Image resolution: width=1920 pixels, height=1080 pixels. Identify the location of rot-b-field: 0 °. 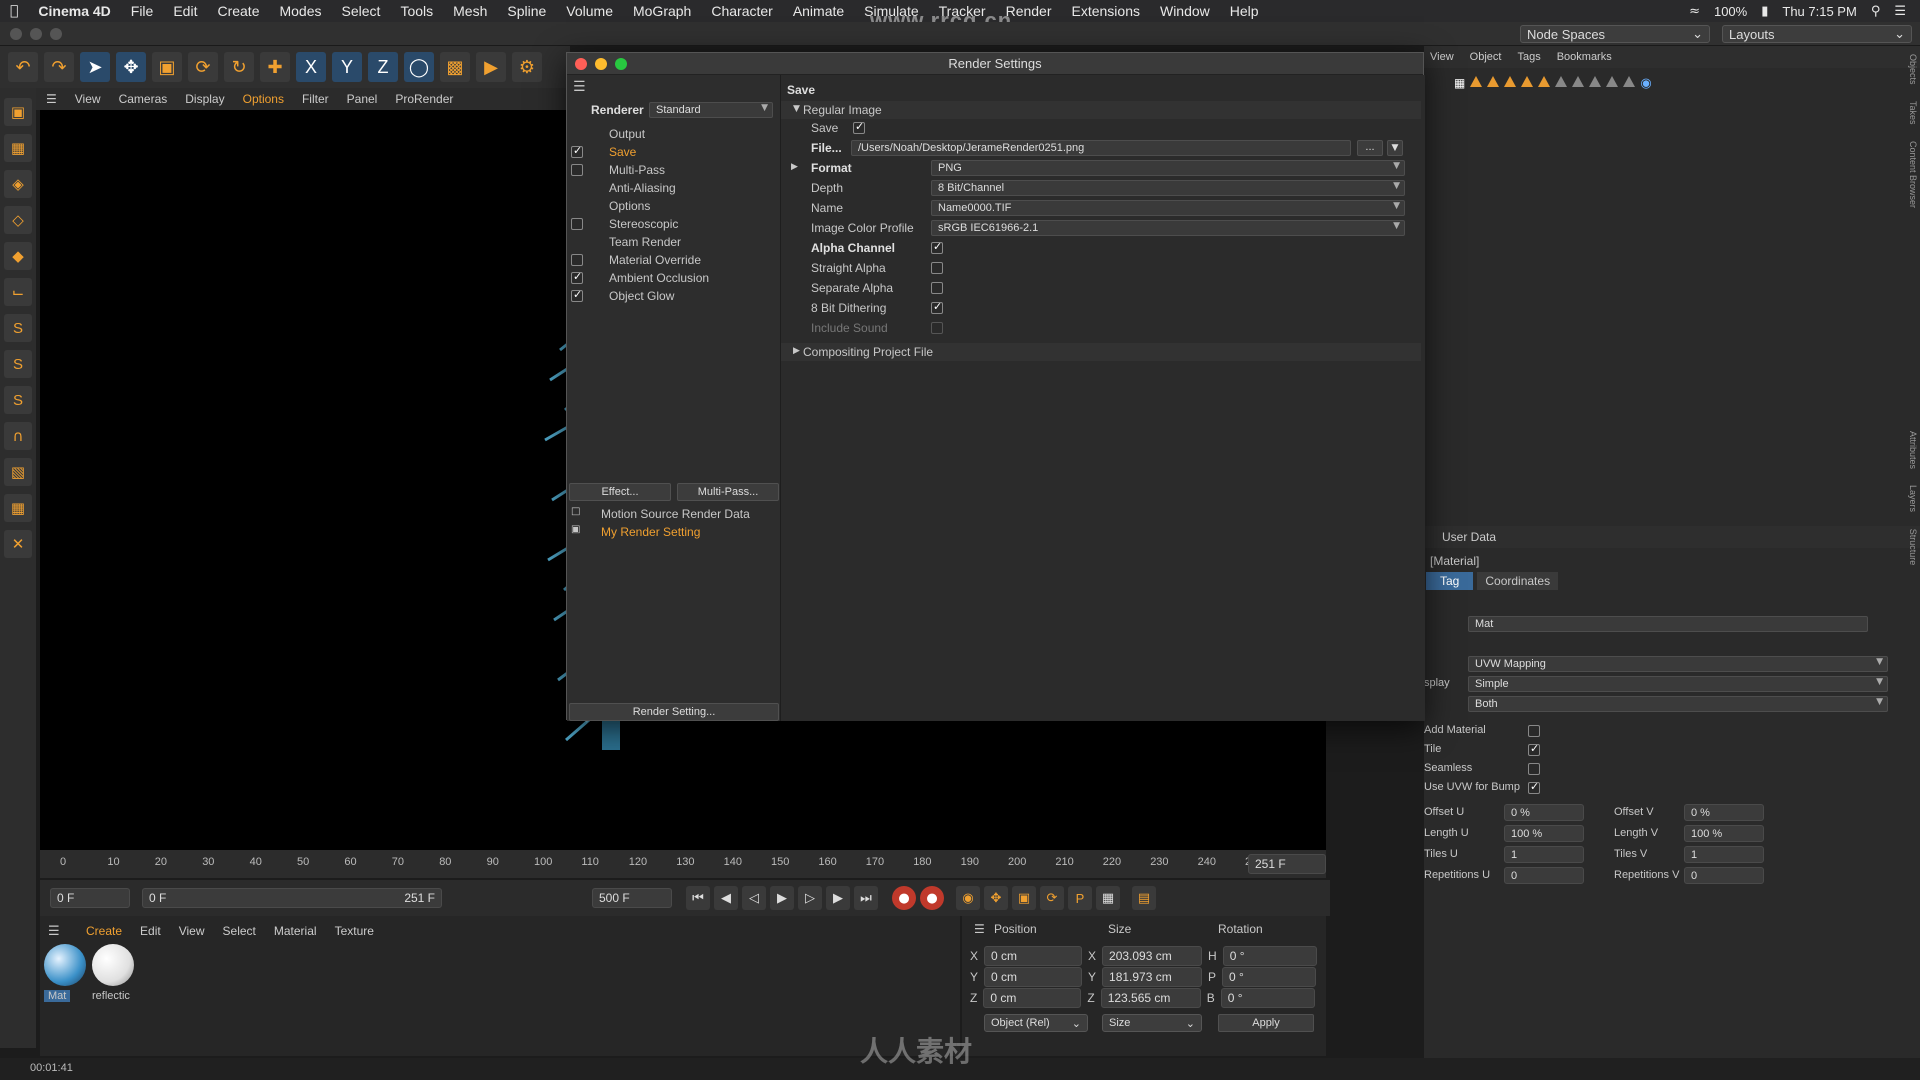
(1267, 998).